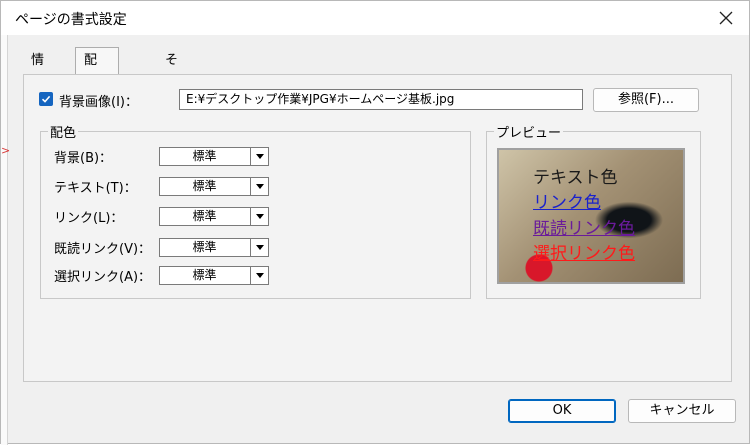 The image size is (750, 445). I want to click on visited-link-color-select: 標準, so click(214, 247).